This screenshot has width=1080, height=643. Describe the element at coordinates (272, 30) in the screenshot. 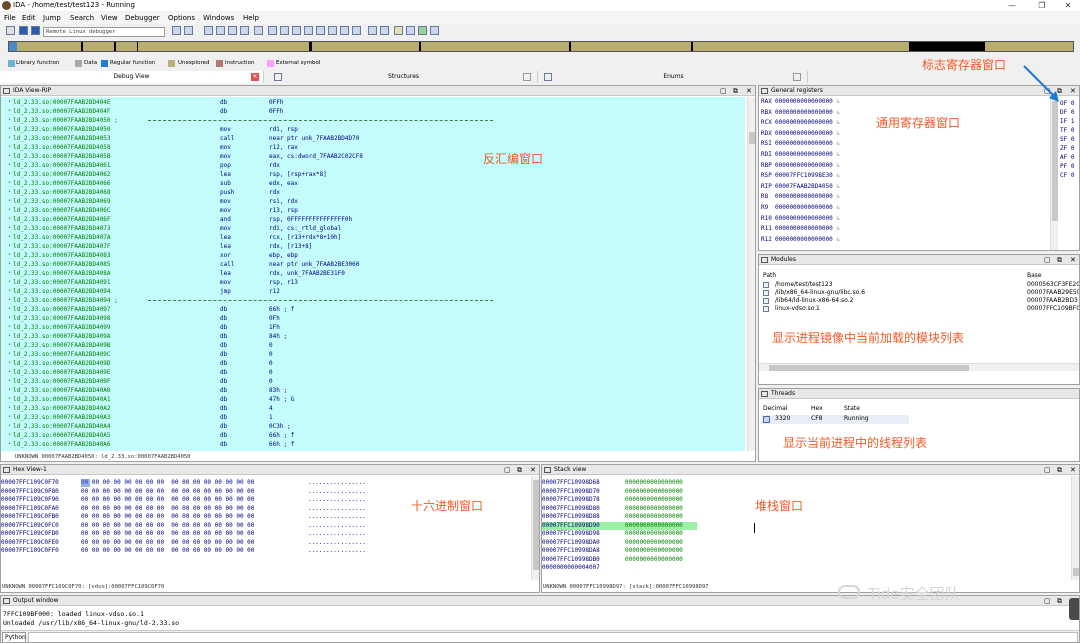

I see `tracing-icon` at that location.